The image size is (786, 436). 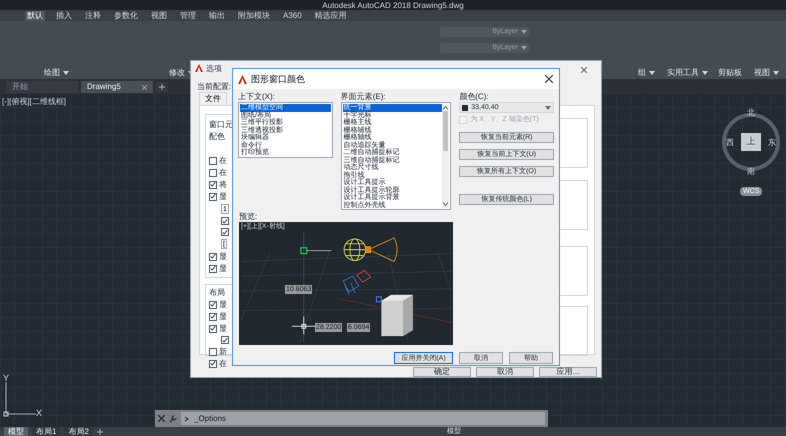 What do you see at coordinates (173, 418) in the screenshot?
I see `wrench-icon` at bounding box center [173, 418].